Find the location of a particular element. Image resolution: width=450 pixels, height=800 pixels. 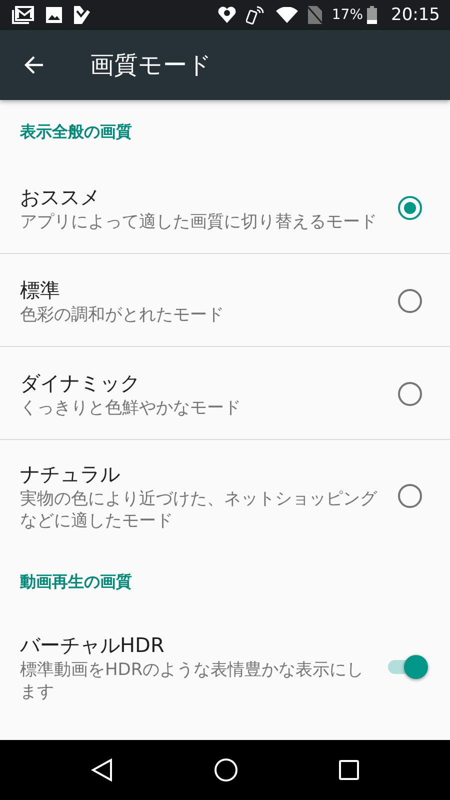

back-arrow-icon is located at coordinates (34, 65).